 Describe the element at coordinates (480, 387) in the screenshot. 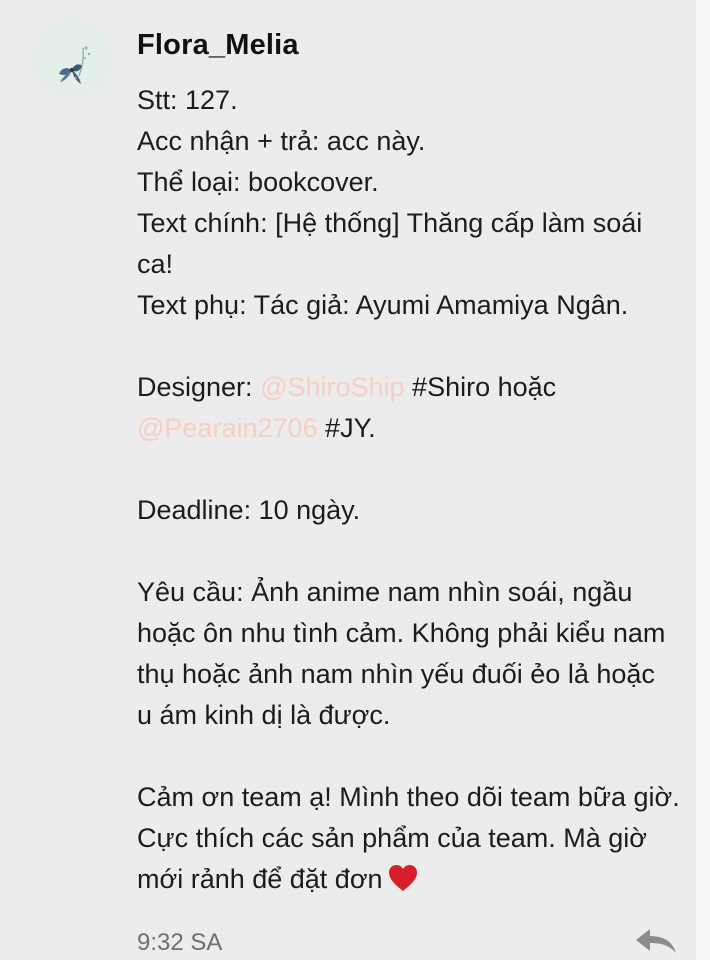

I see `hashtag-text: #Shiro hoặc` at that location.